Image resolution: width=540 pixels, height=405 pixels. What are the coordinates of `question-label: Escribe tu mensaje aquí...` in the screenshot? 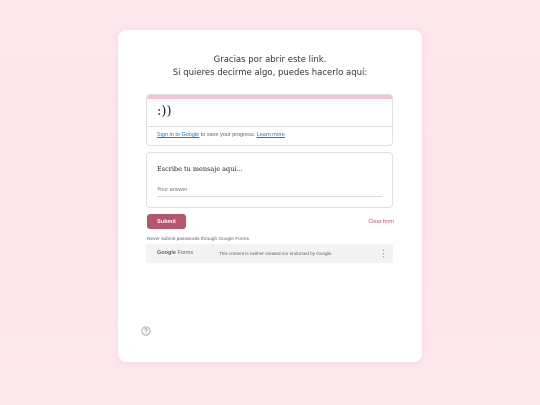 It's located at (200, 169).